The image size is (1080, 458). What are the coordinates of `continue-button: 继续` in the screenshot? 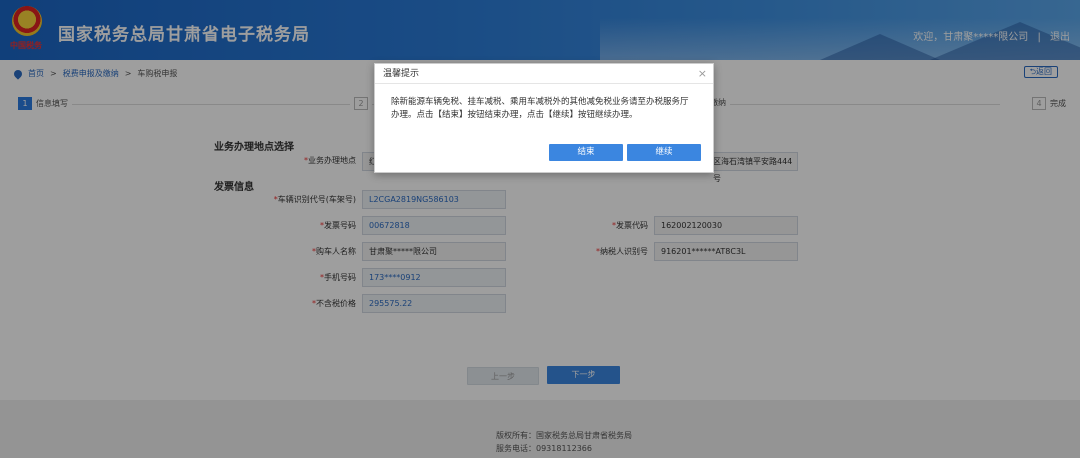 It's located at (664, 152).